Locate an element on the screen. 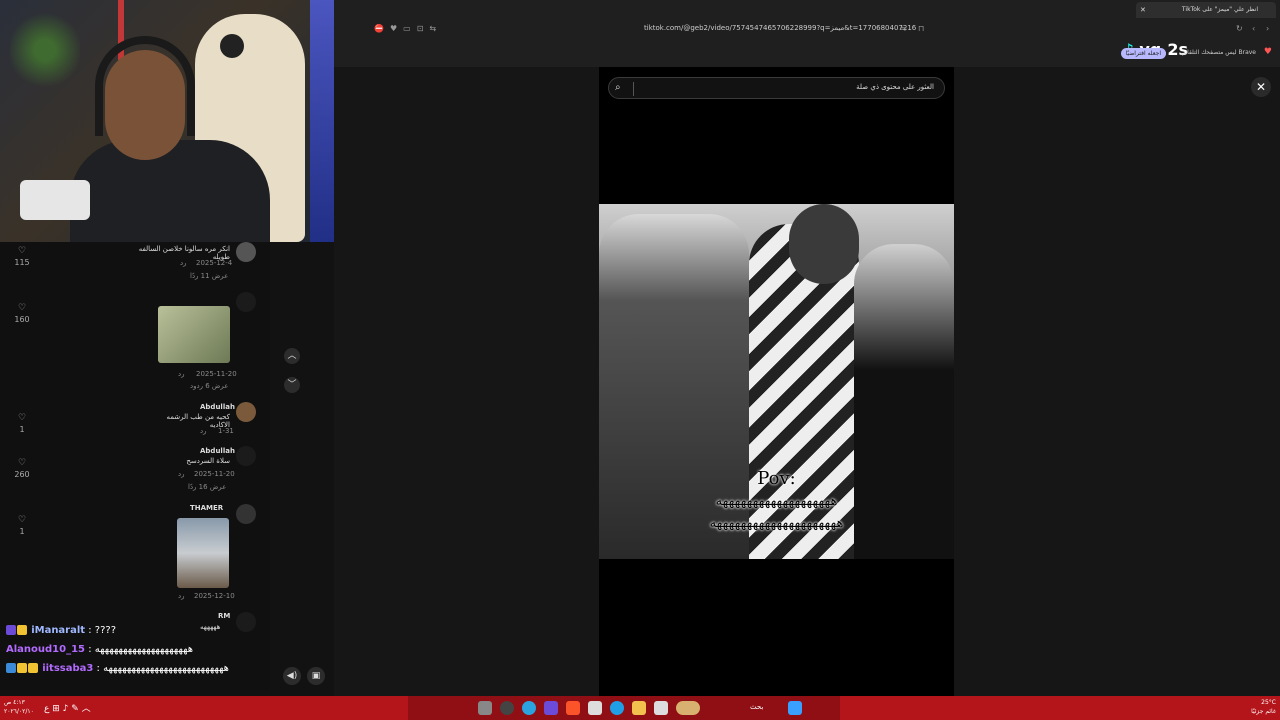  forward-icon: › is located at coordinates (1267, 28).